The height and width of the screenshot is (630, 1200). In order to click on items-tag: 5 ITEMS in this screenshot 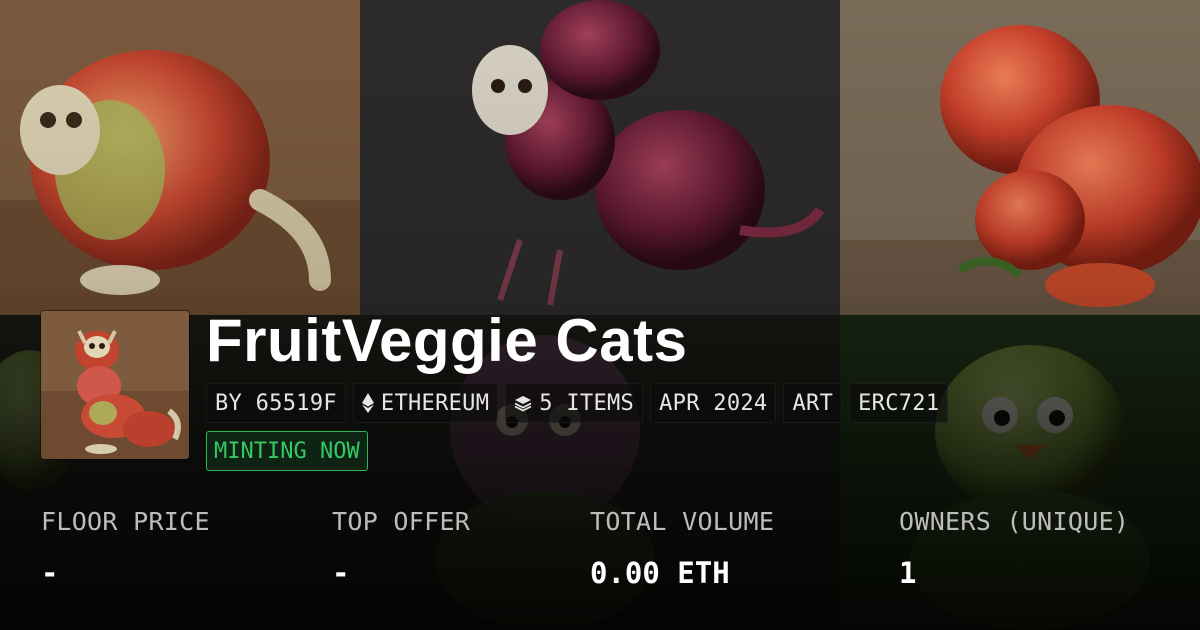, I will do `click(574, 403)`.